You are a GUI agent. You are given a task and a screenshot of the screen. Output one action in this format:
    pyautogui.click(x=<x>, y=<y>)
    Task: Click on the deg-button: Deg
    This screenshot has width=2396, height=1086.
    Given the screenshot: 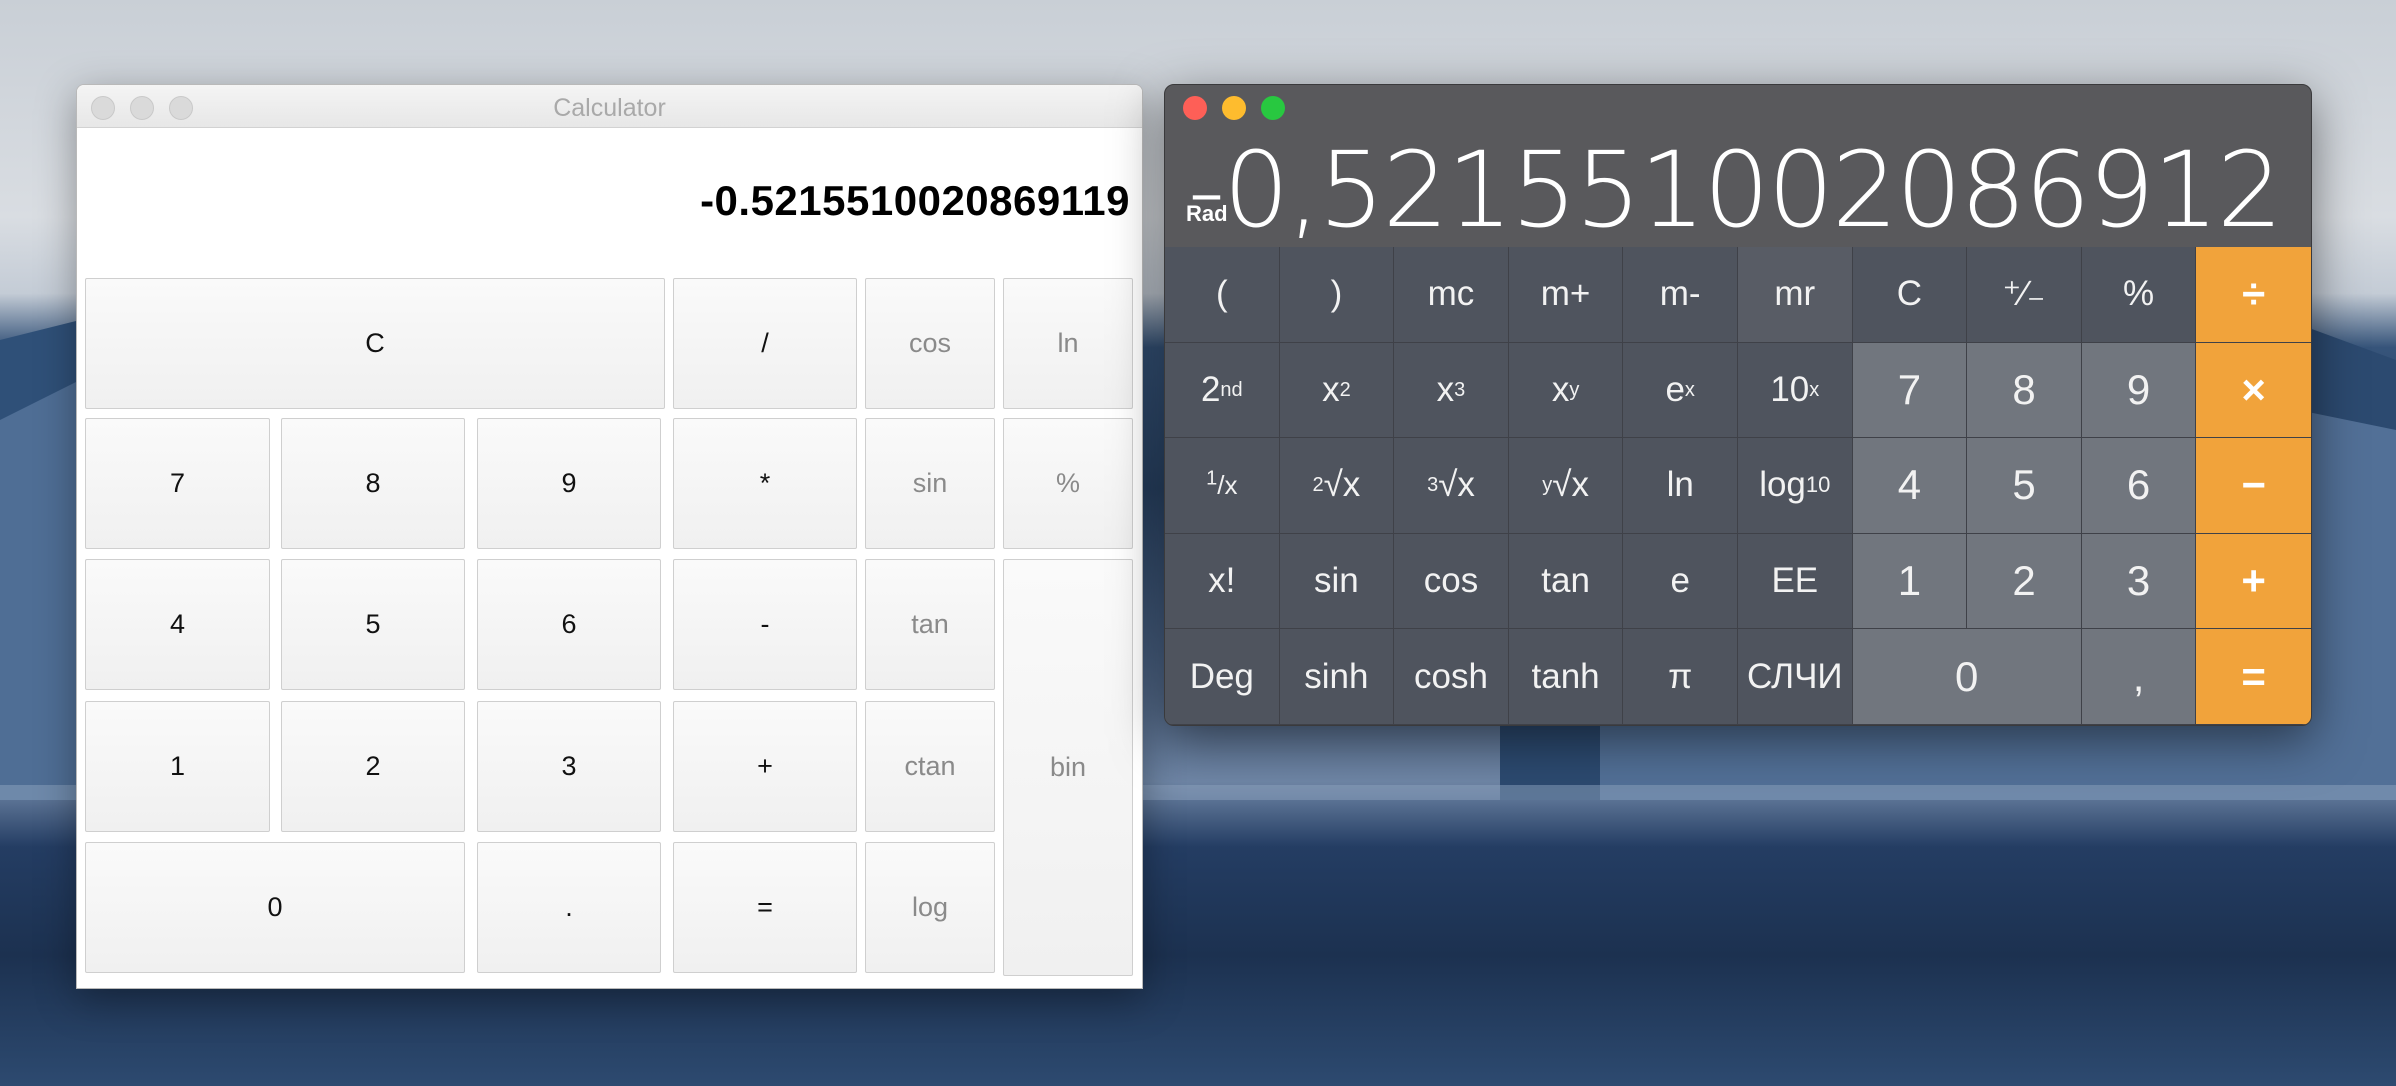 What is the action you would take?
    pyautogui.click(x=1222, y=677)
    